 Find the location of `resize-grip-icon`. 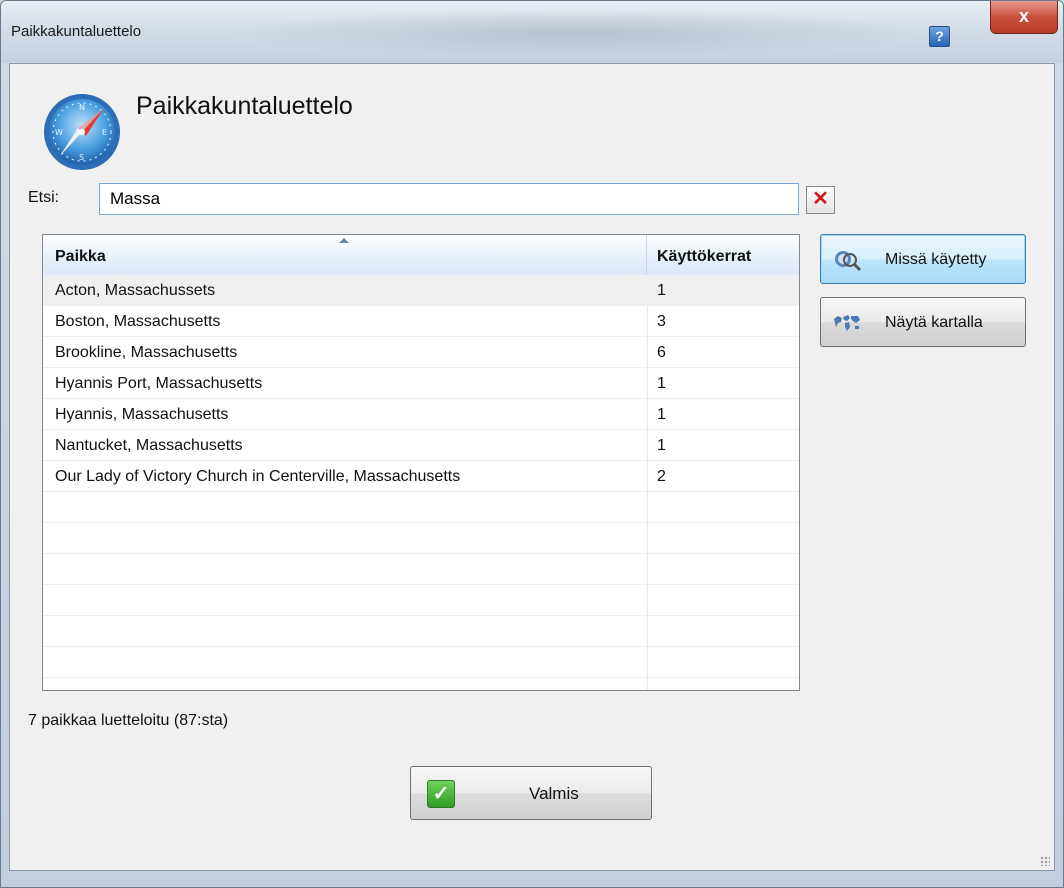

resize-grip-icon is located at coordinates (1045, 861).